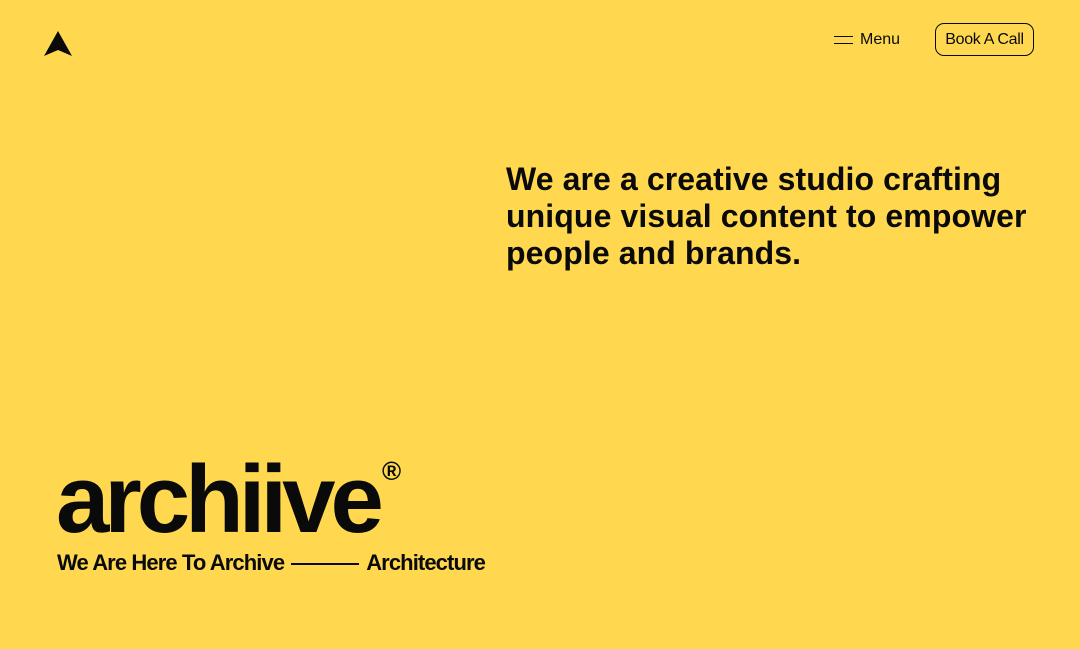  I want to click on menu-button: Menu, so click(867, 40).